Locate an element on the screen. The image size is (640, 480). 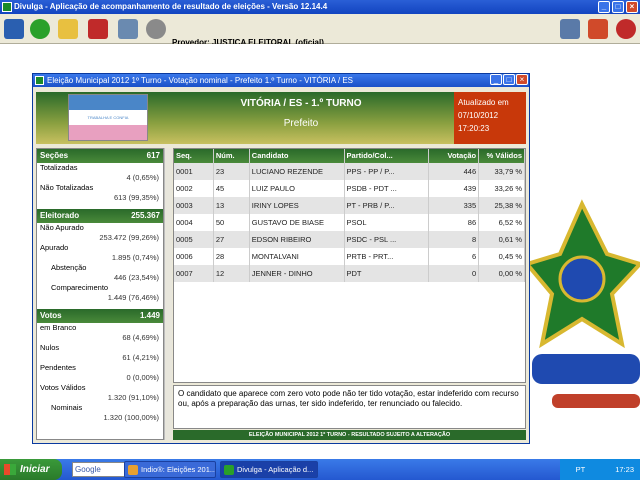
col-num: Núm. is located at coordinates (232, 156).